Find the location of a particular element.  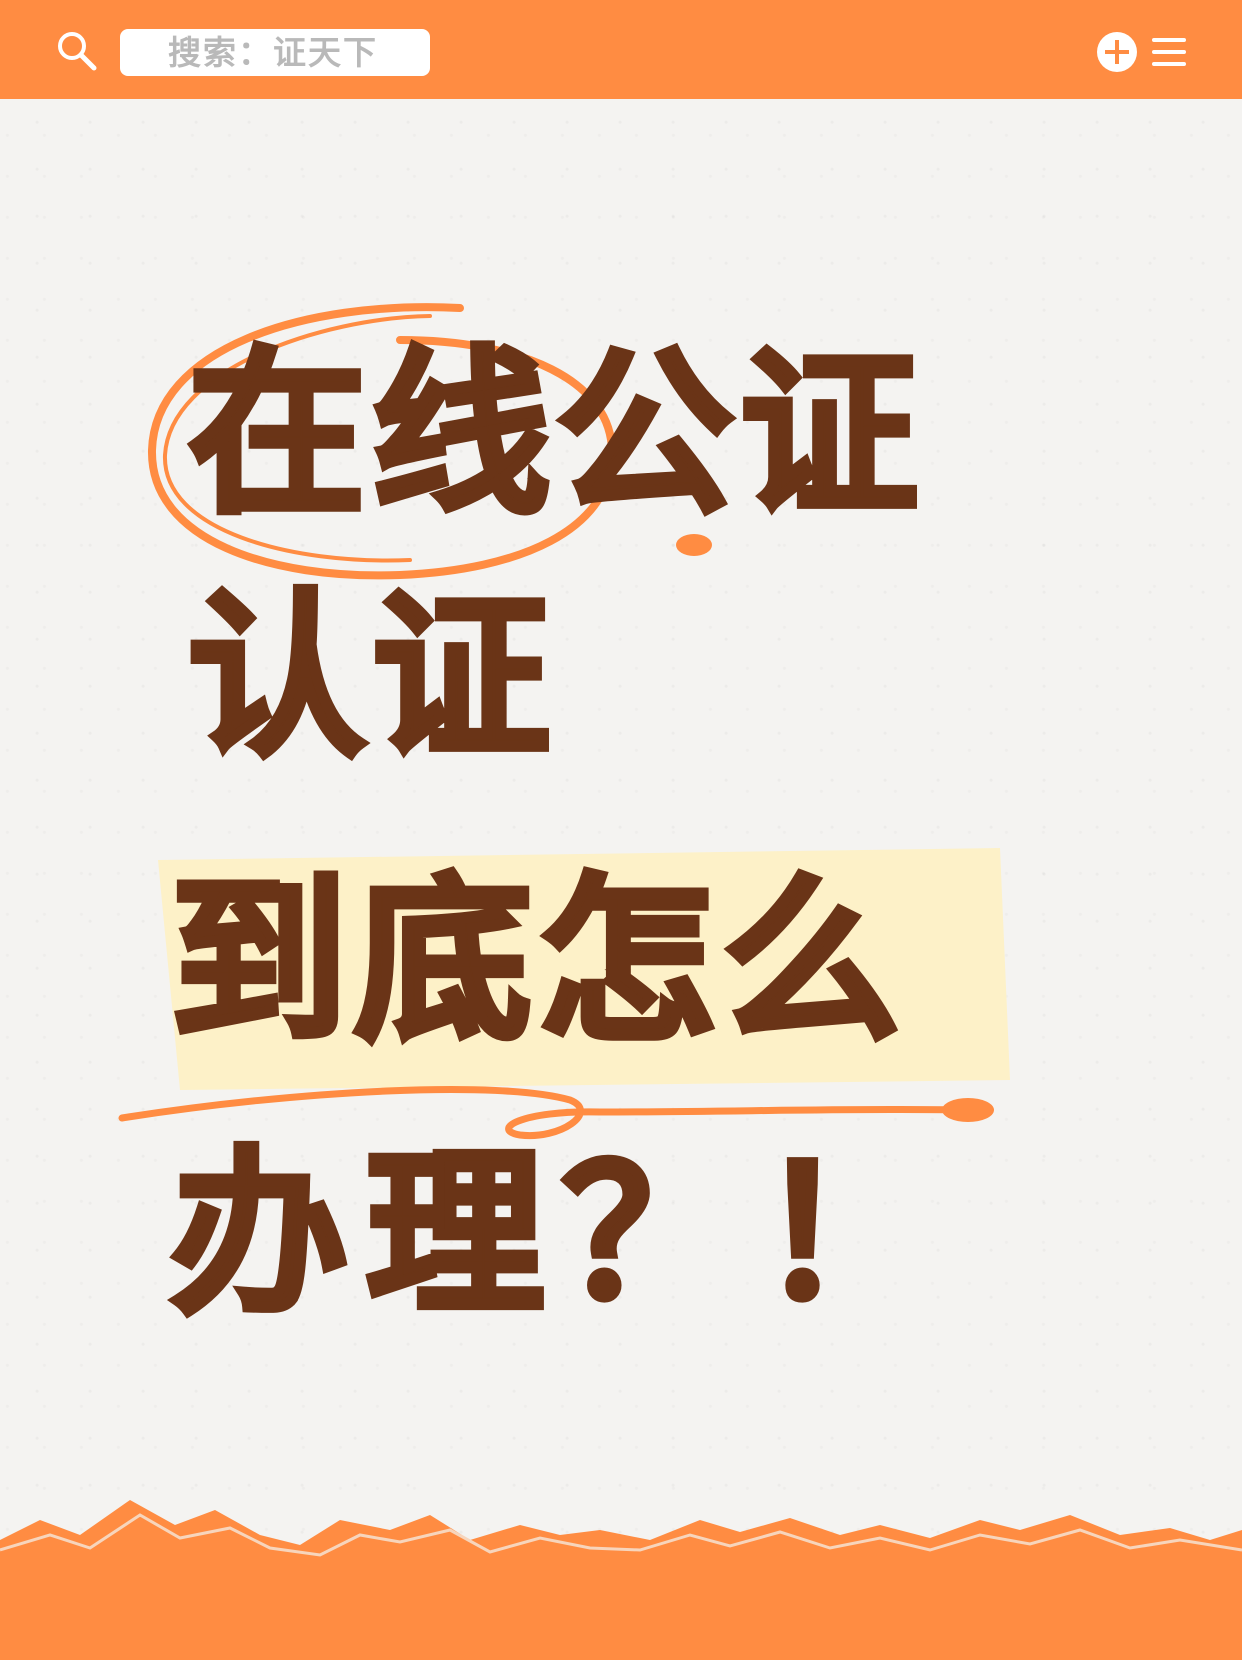

underline-swoosh is located at coordinates (541, 1113).